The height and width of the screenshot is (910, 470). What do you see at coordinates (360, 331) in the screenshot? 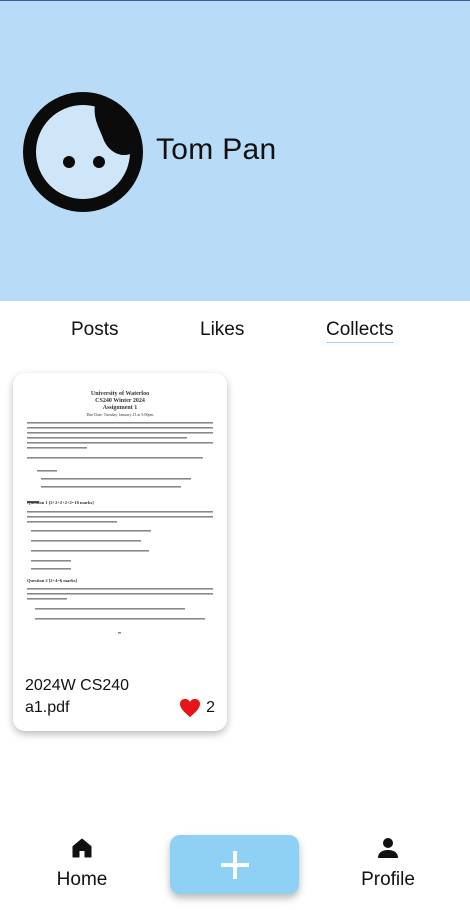
I see `tab-collects: Collects` at bounding box center [360, 331].